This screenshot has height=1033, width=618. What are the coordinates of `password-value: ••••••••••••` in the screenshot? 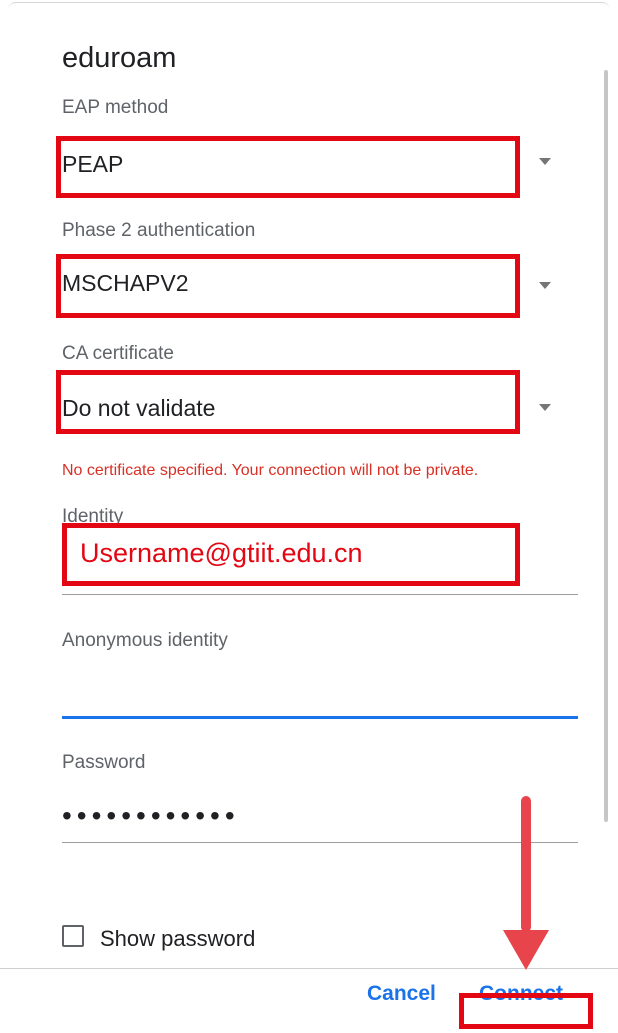 It's located at (151, 815).